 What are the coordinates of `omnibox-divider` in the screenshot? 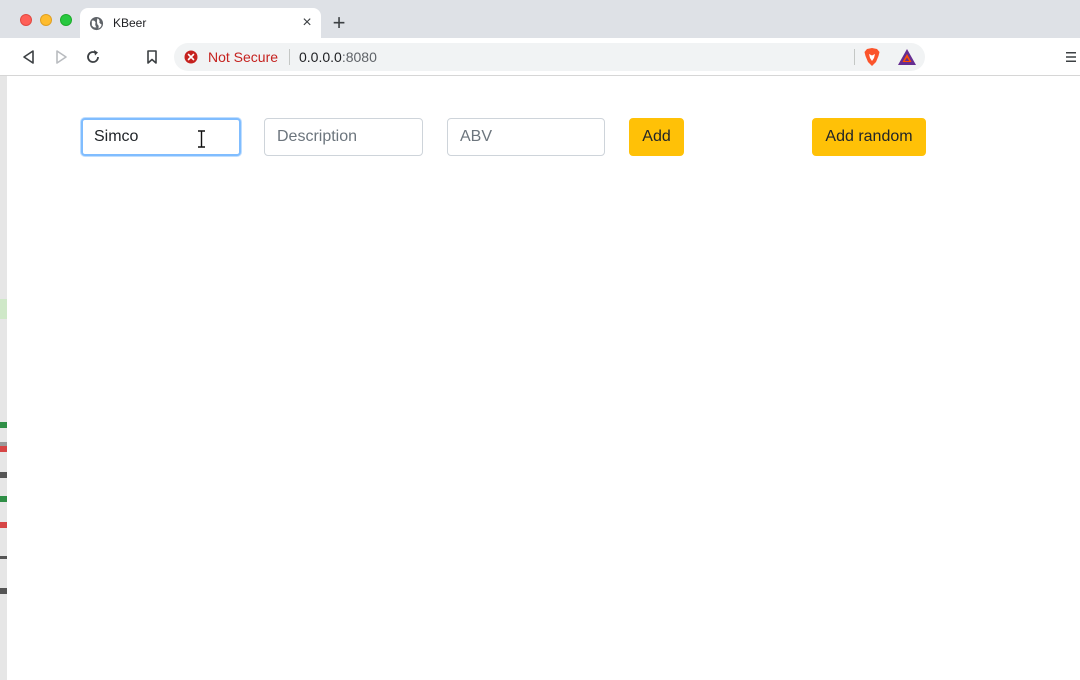 It's located at (289, 57).